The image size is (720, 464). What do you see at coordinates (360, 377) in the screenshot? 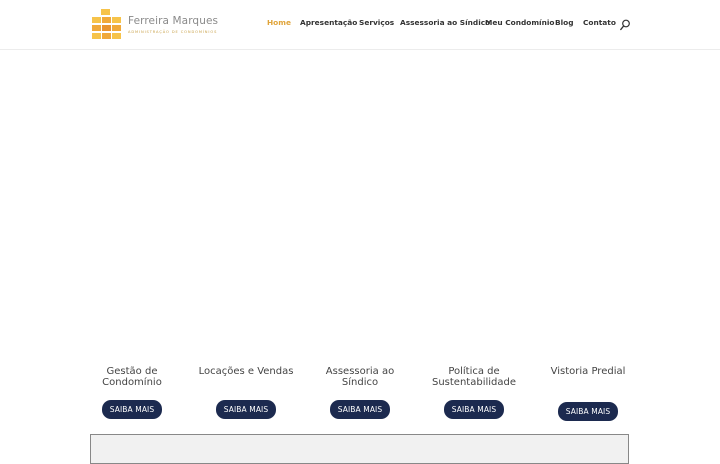
I see `service-title: Assessoria ao Síndico` at bounding box center [360, 377].